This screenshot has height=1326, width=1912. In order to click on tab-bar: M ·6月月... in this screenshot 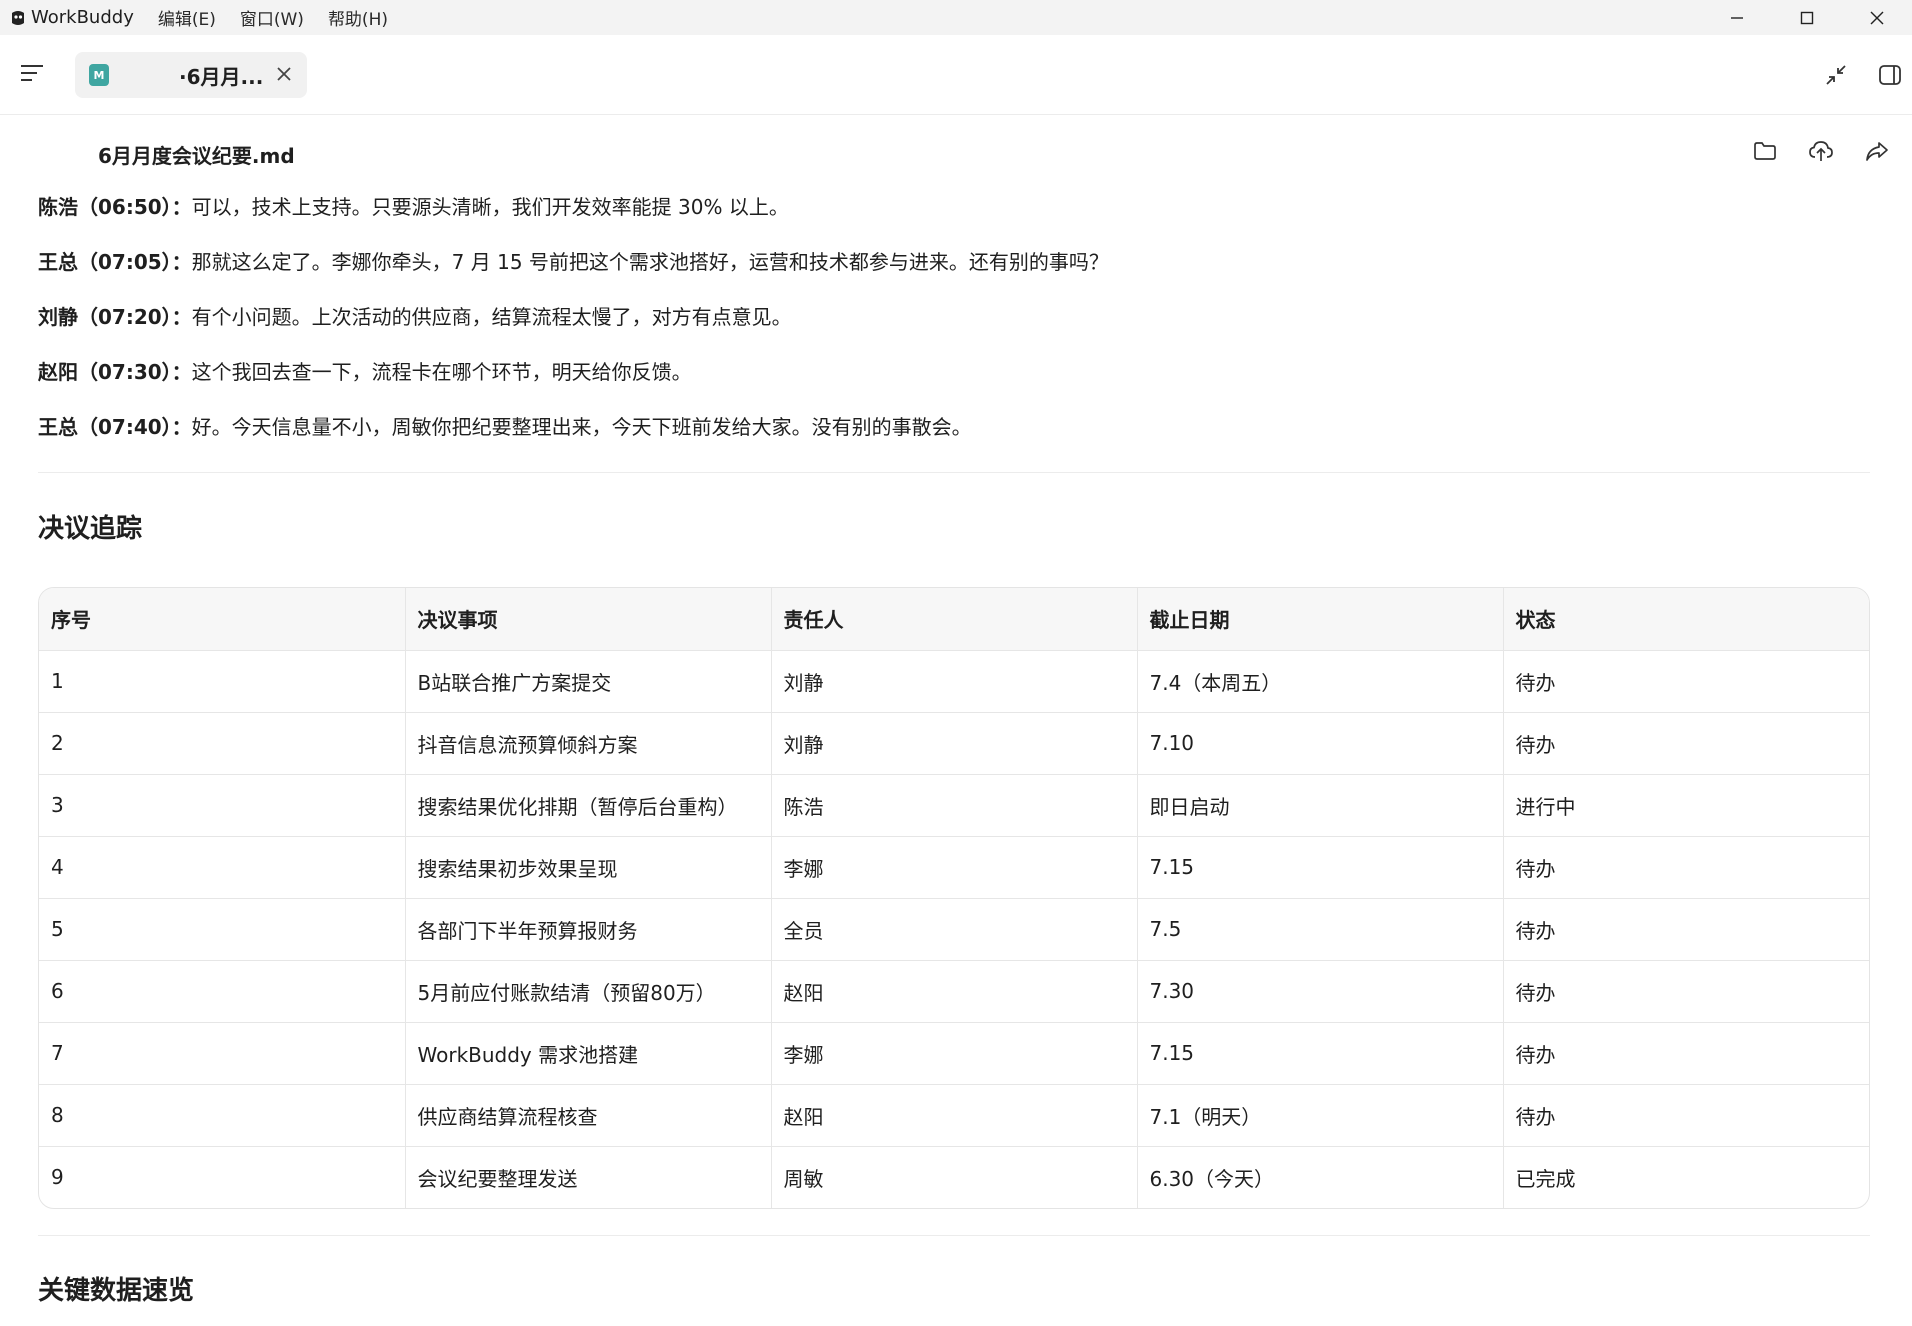, I will do `click(956, 75)`.